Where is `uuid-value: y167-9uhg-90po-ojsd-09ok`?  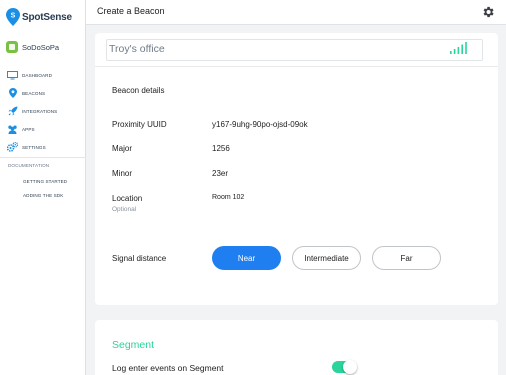 uuid-value: y167-9uhg-90po-ojsd-09ok is located at coordinates (260, 124).